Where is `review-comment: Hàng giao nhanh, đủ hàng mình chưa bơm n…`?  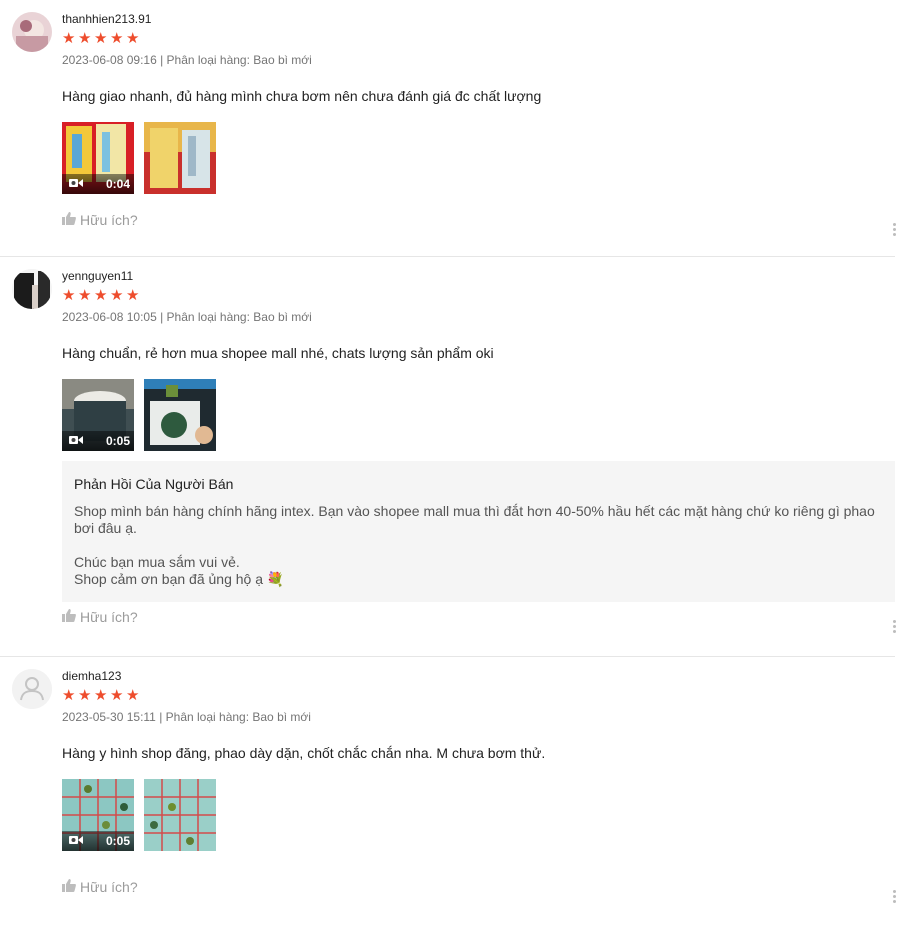
review-comment: Hàng giao nhanh, đủ hàng mình chưa bơm n… is located at coordinates (302, 96).